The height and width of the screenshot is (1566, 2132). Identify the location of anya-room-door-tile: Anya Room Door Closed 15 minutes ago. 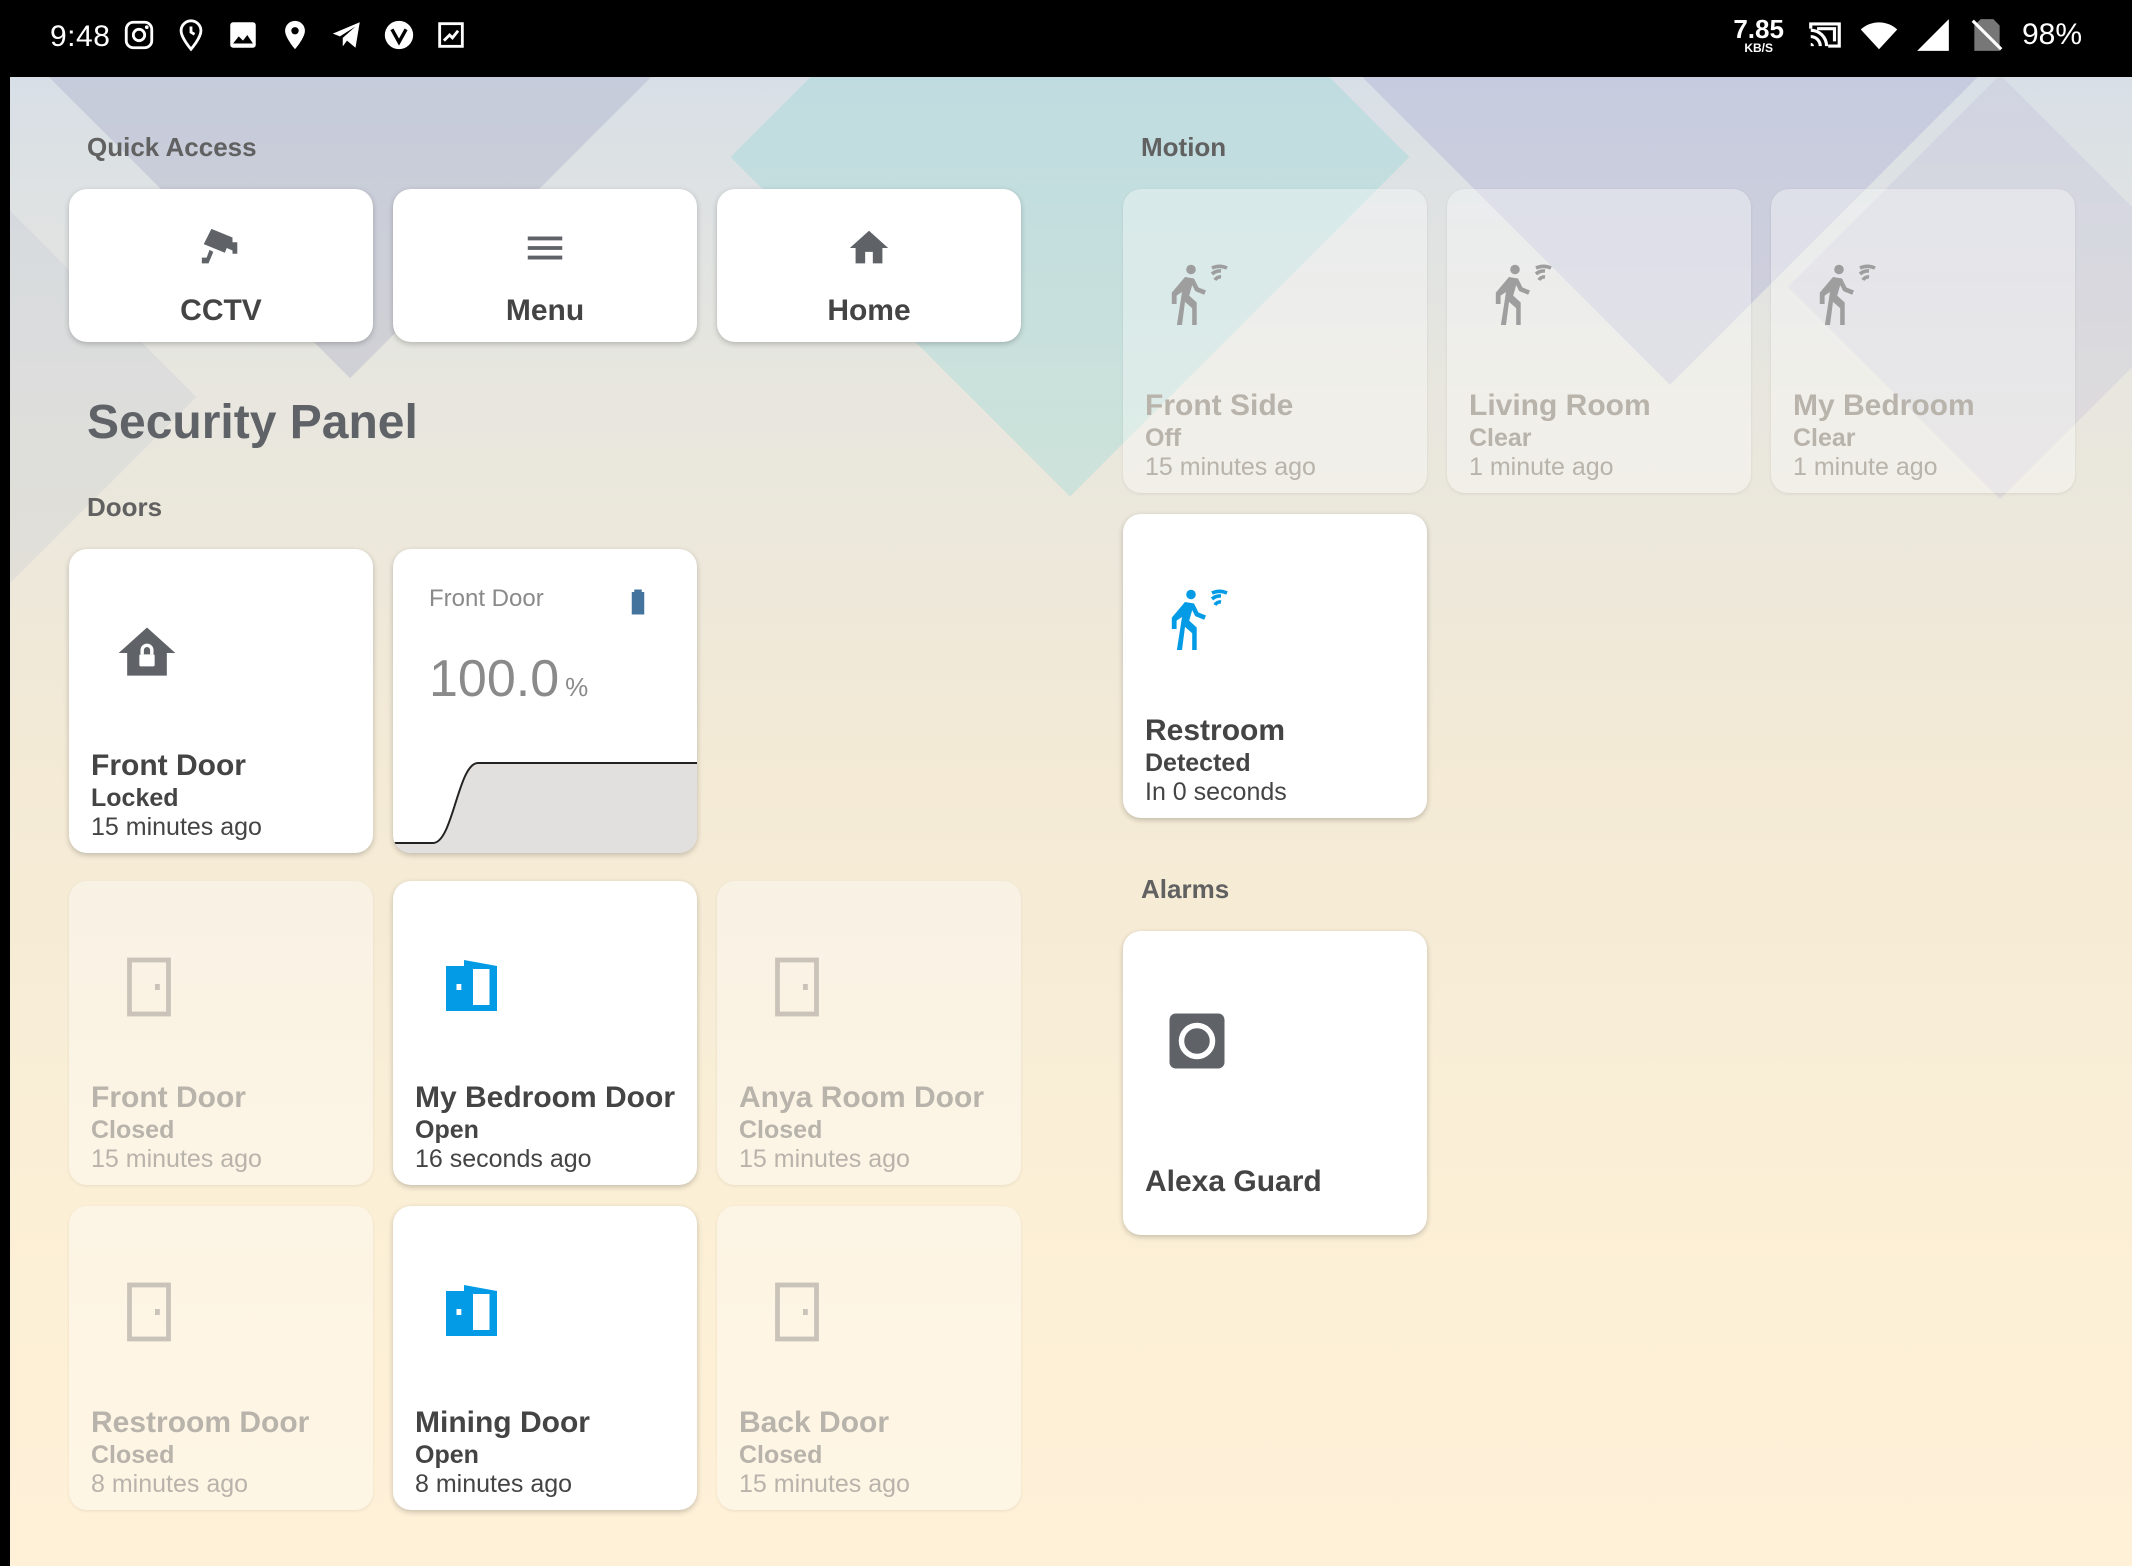
(869, 1033).